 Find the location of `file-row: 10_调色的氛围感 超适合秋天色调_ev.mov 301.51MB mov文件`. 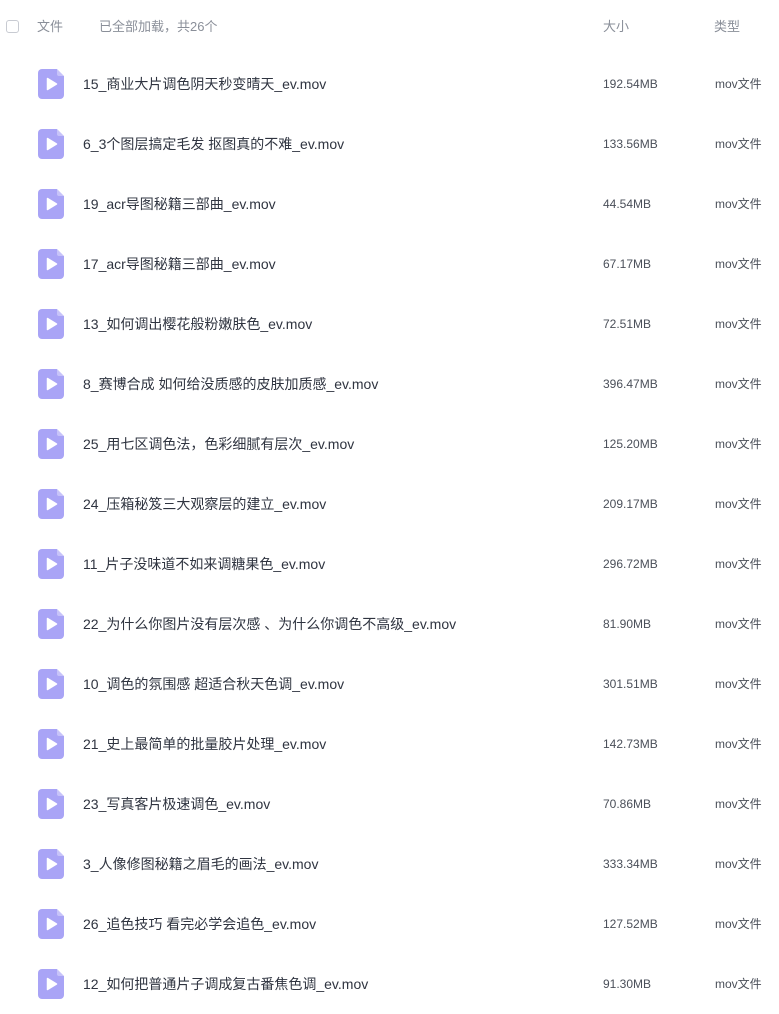

file-row: 10_调色的氛围感 超适合秋天色调_ev.mov 301.51MB mov文件 is located at coordinates (389, 684).